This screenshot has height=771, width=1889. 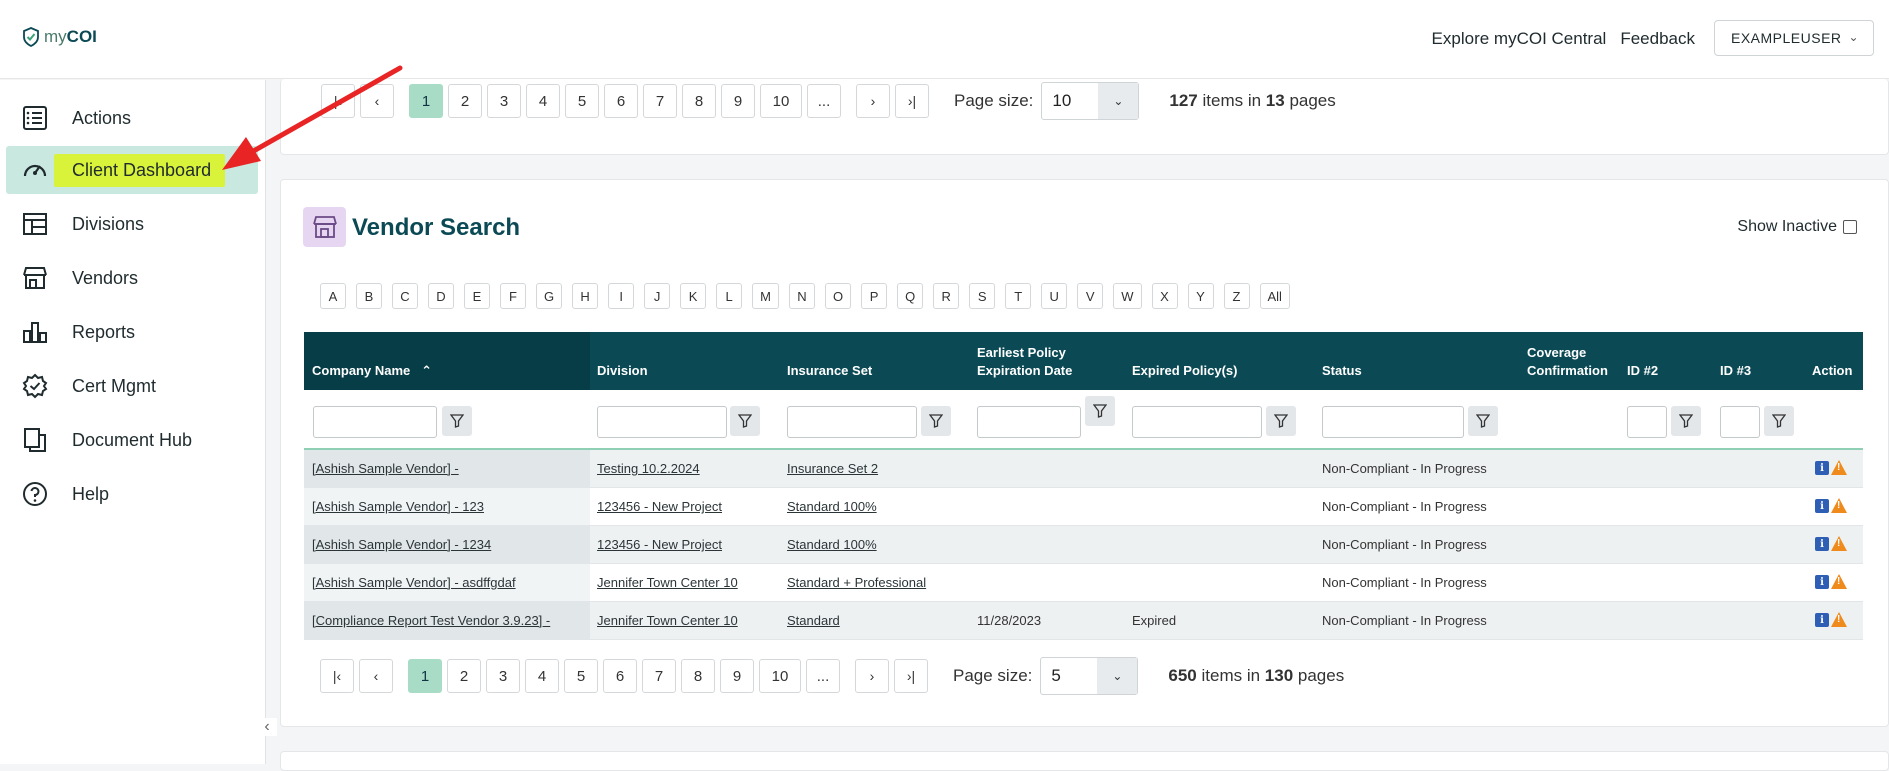 I want to click on letter-filter: I, so click(x=621, y=296).